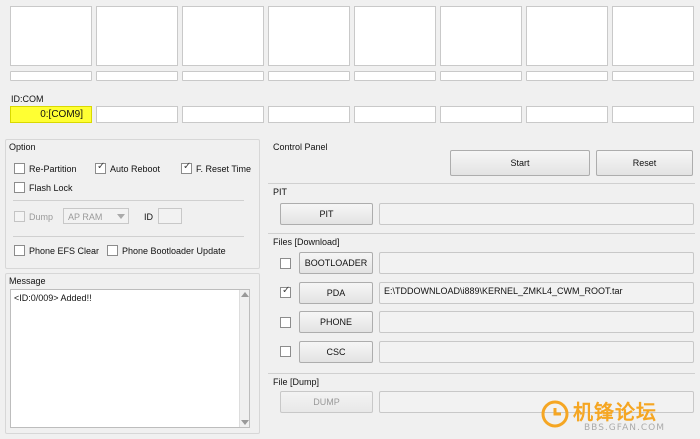  Describe the element at coordinates (27, 281) in the screenshot. I see `message-title: Message` at that location.